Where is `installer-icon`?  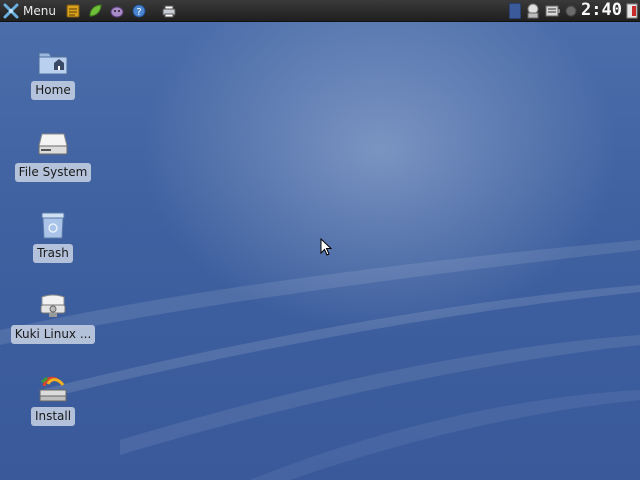
installer-icon is located at coordinates (53, 388).